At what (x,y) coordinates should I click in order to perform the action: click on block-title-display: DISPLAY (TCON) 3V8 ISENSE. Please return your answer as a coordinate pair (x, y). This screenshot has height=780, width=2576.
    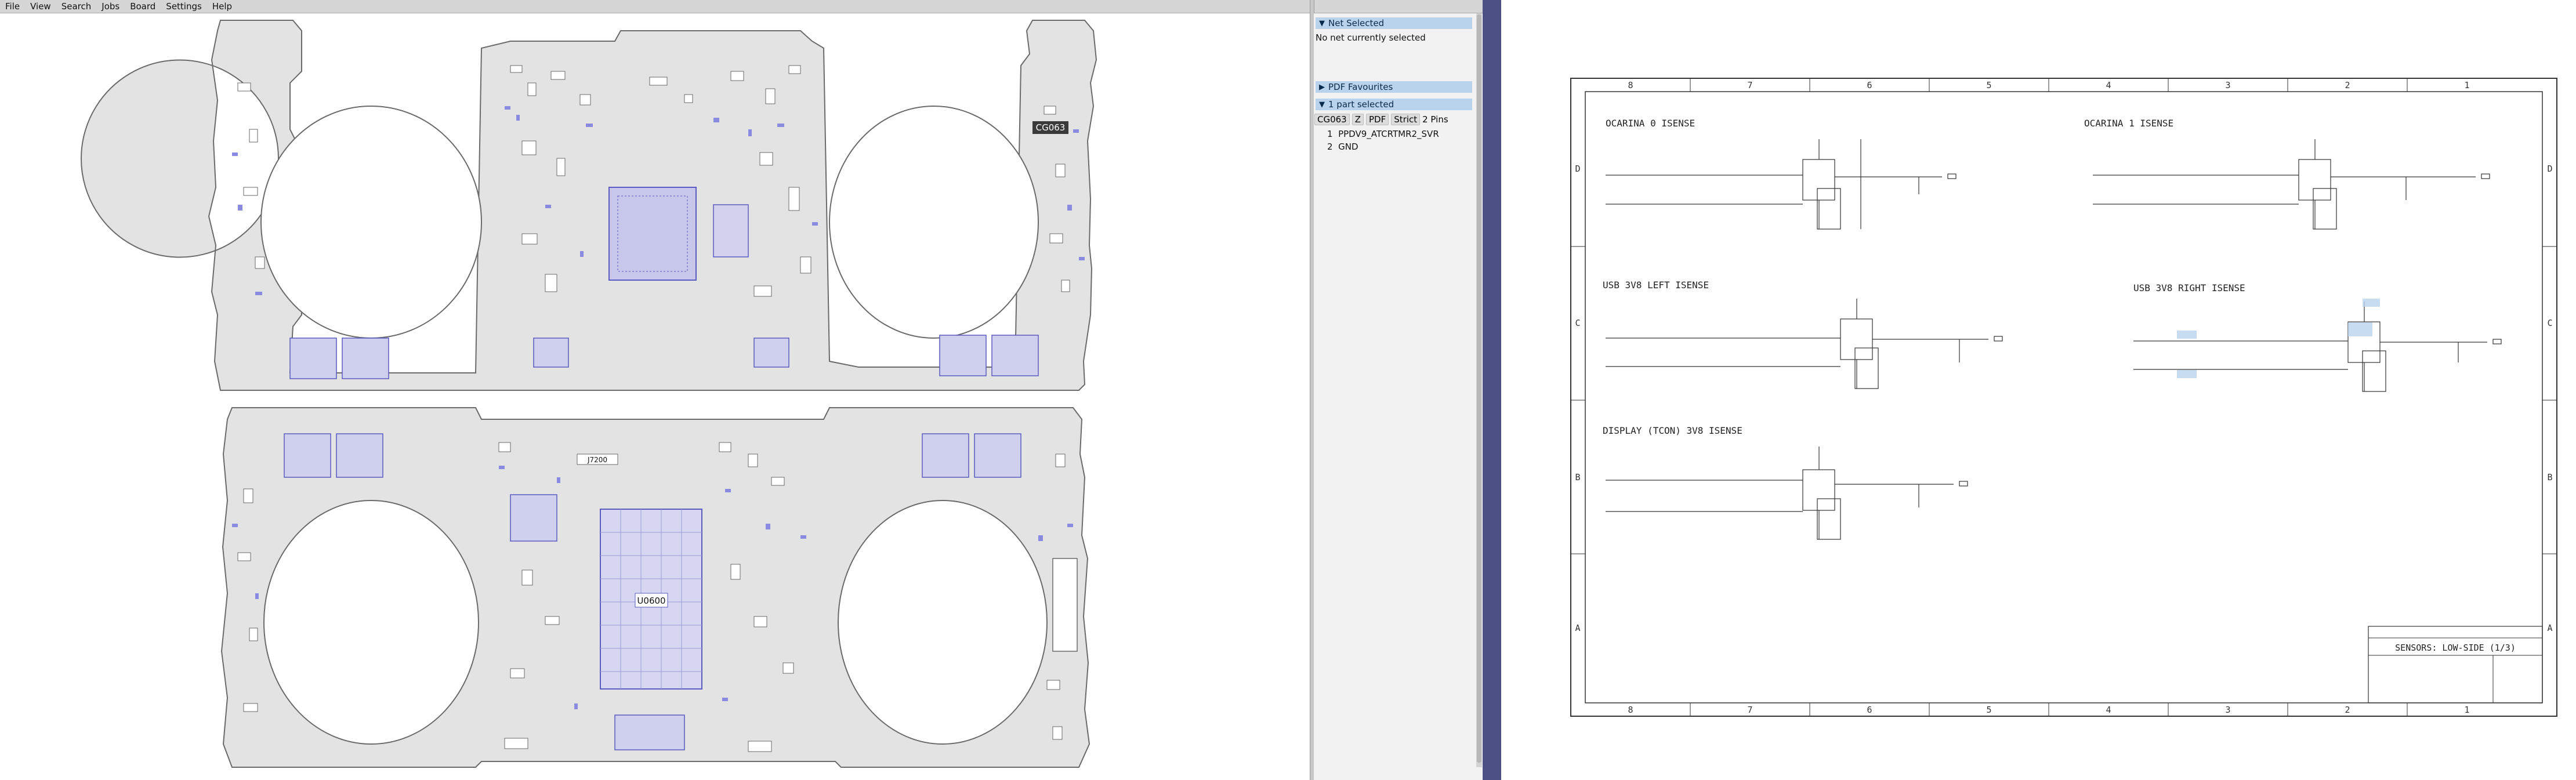
    Looking at the image, I should click on (1673, 430).